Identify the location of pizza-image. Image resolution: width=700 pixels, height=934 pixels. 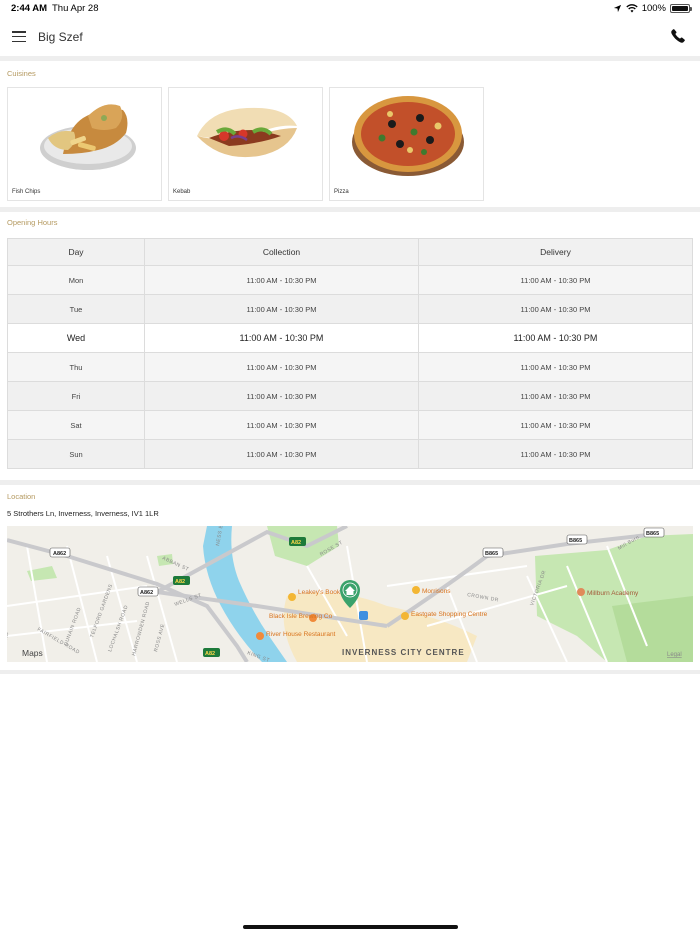
(408, 136).